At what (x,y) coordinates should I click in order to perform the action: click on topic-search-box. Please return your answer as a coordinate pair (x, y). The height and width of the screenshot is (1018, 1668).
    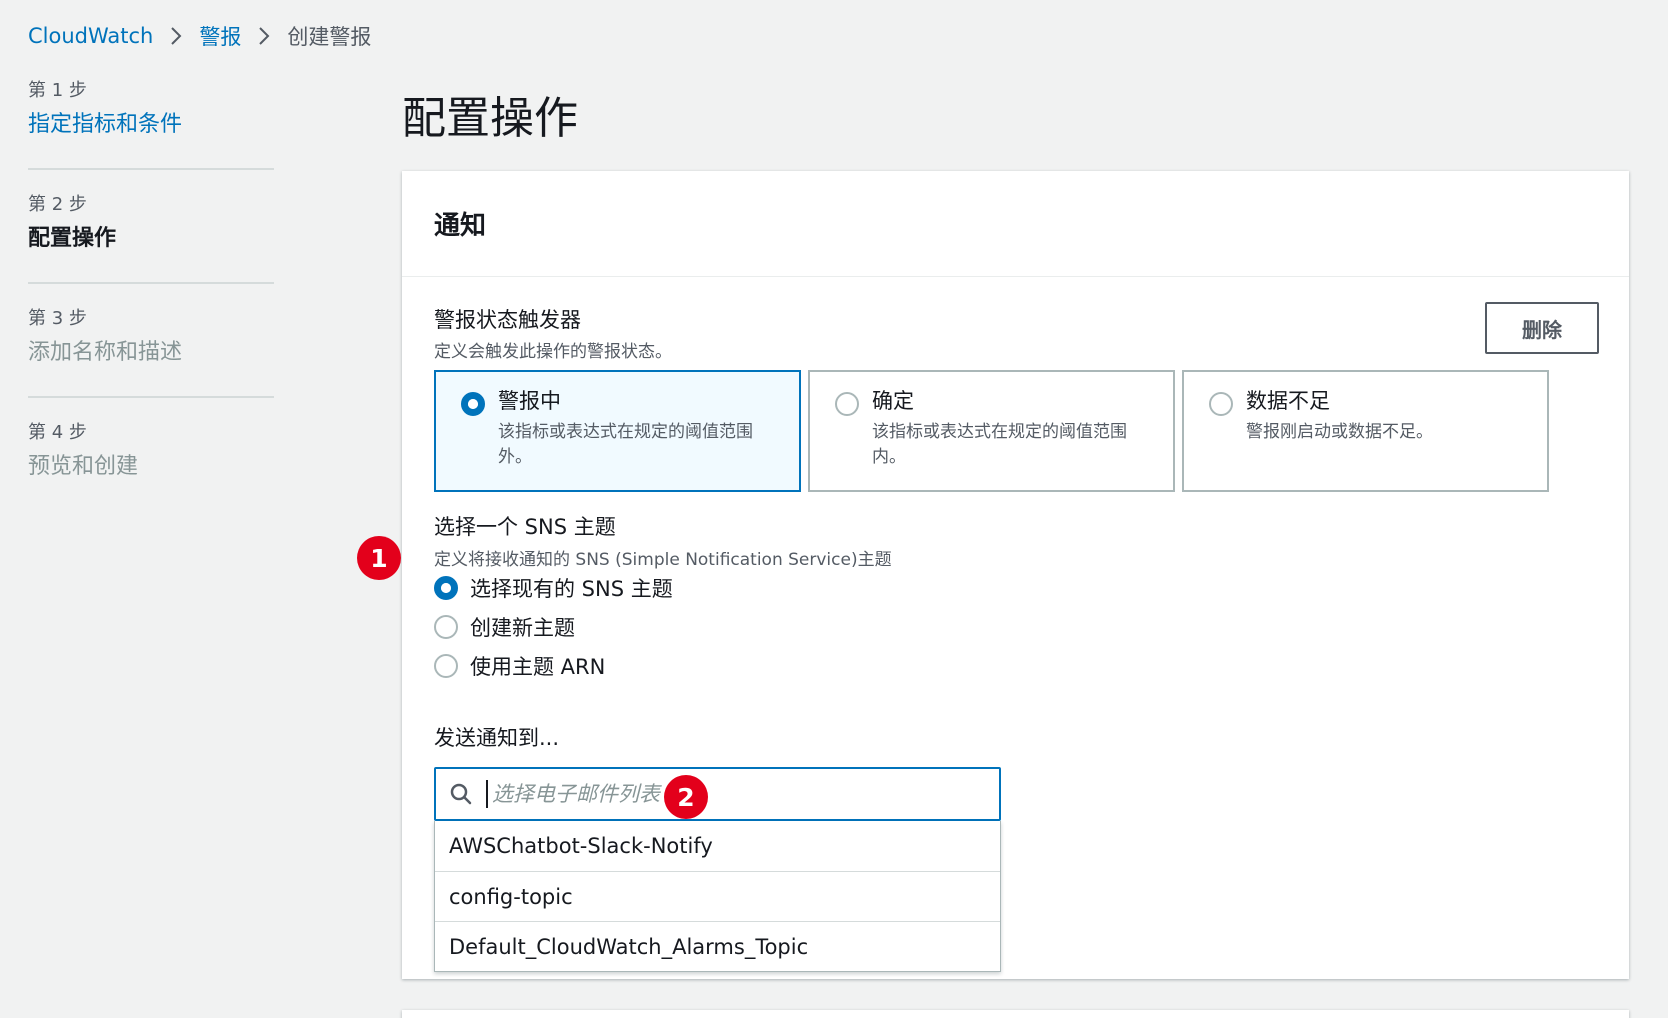
    Looking at the image, I should click on (717, 794).